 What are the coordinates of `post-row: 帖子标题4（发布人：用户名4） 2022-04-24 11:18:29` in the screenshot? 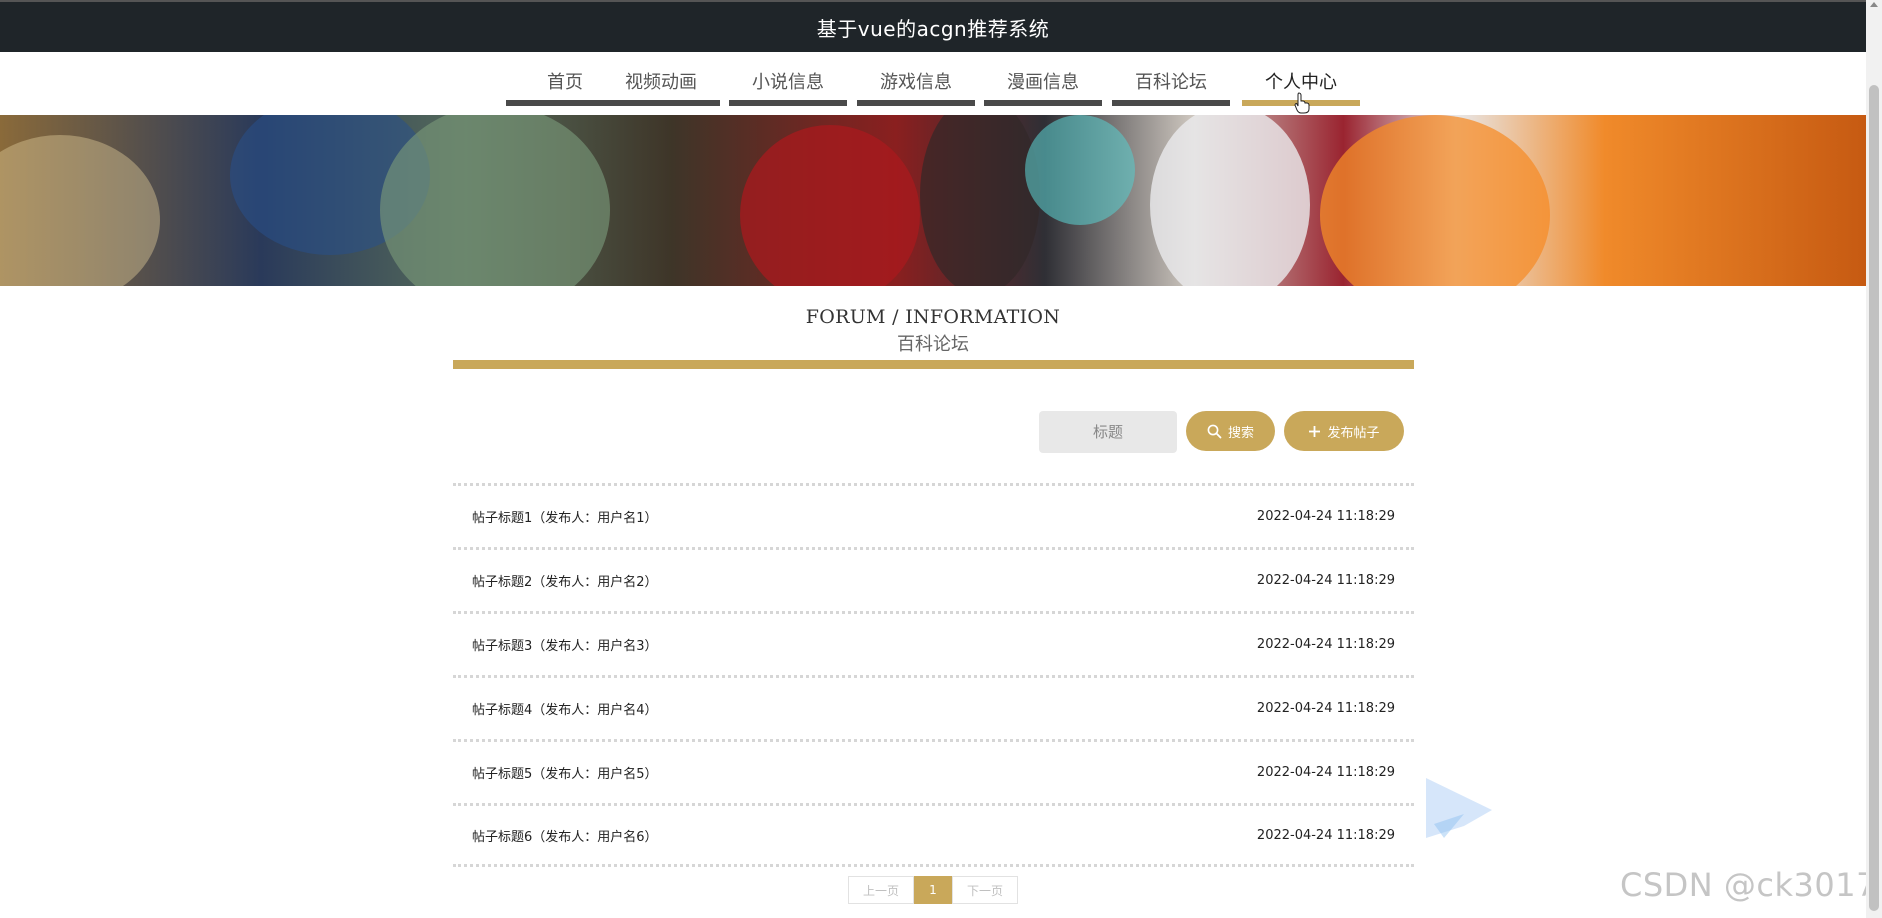 It's located at (933, 707).